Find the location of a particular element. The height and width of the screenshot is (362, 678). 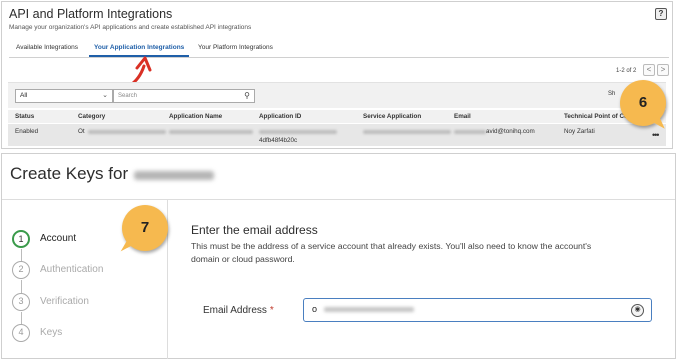

step-4-circle: 4 is located at coordinates (21, 333).